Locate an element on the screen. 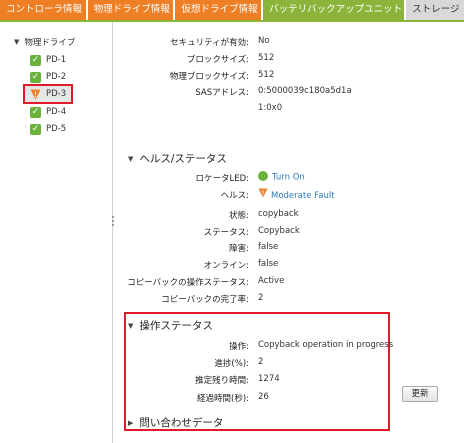 The height and width of the screenshot is (443, 464). tree-item-pd-5: ✓ PD-5 is located at coordinates (48, 129).